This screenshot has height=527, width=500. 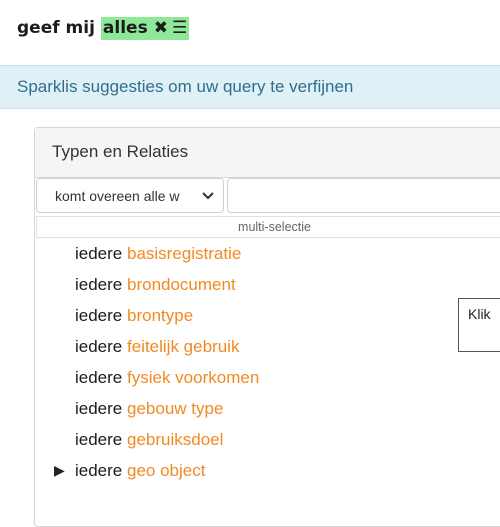 What do you see at coordinates (479, 314) in the screenshot?
I see `tooltip-text: Klik` at bounding box center [479, 314].